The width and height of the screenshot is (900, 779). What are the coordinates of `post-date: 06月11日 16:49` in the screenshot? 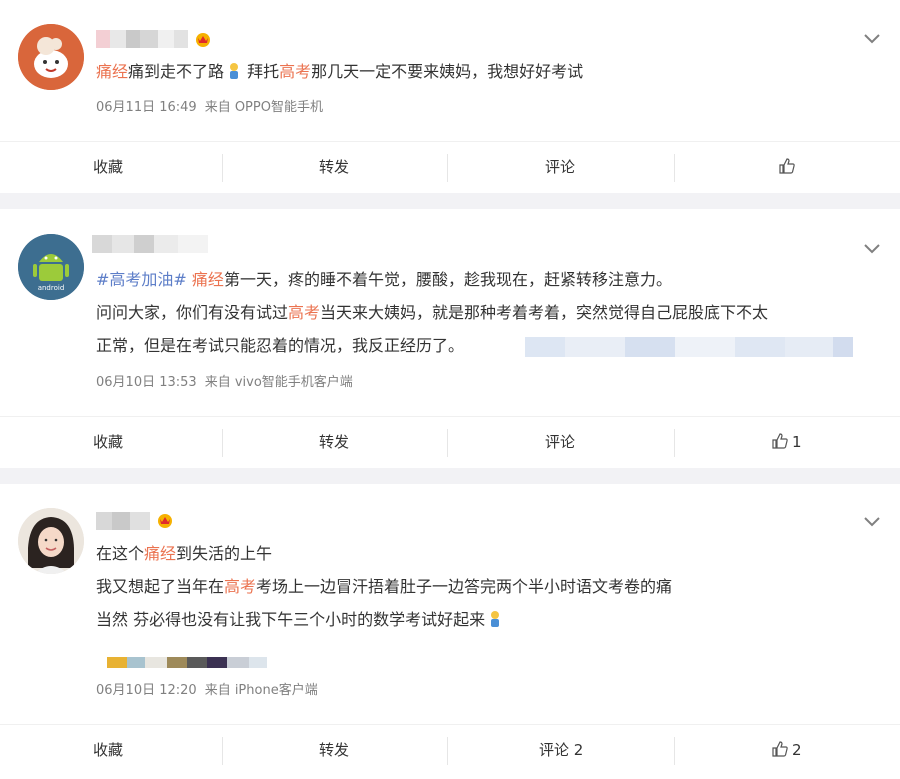 It's located at (146, 107).